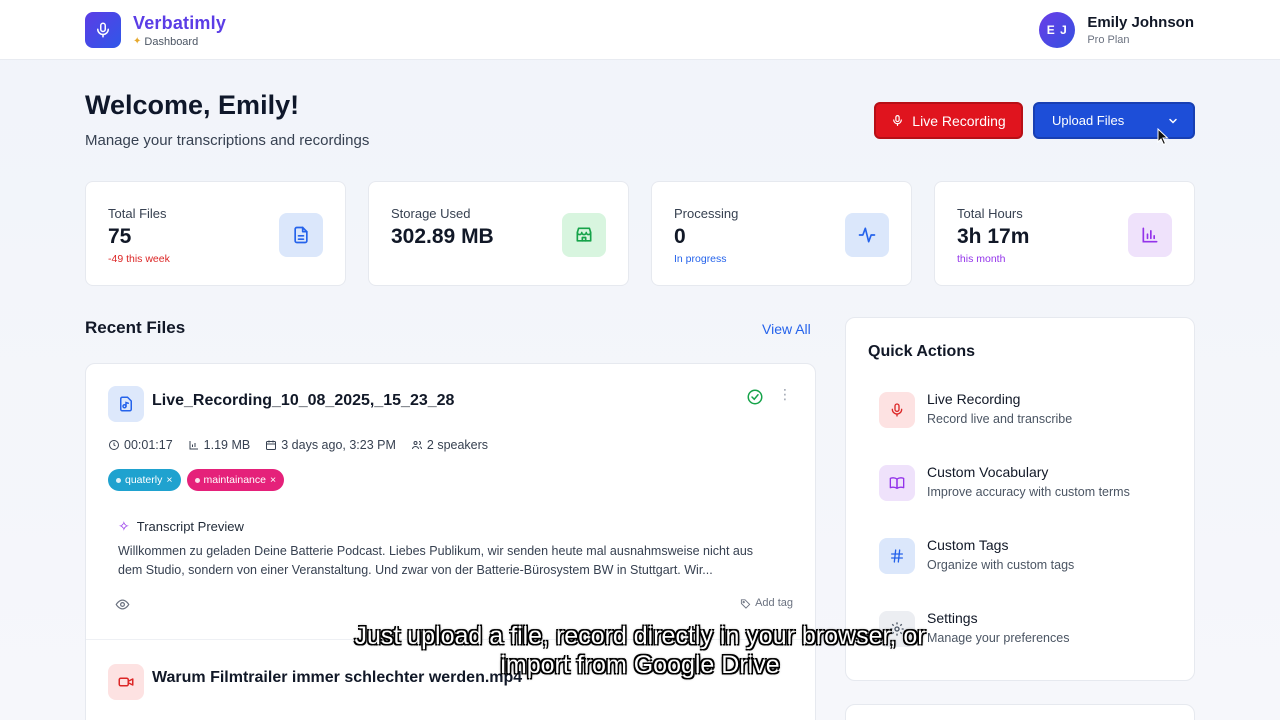 This screenshot has height=720, width=1280. What do you see at coordinates (993, 236) in the screenshot?
I see `stat-value: 3h 17m` at bounding box center [993, 236].